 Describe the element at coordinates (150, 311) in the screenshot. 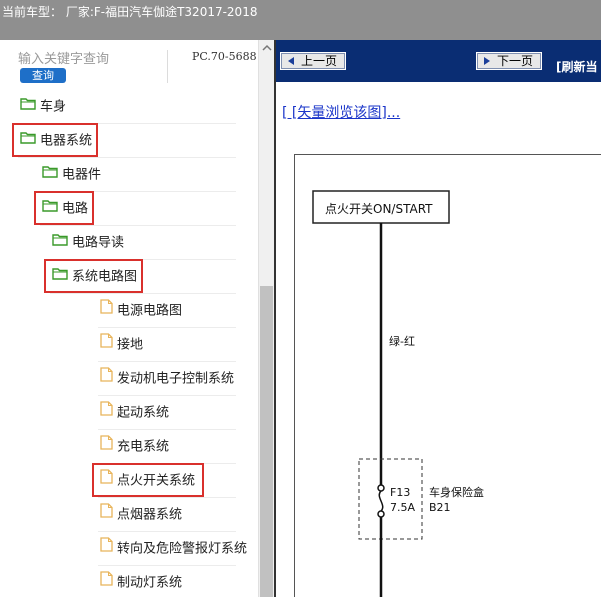

I see `tree-item-label: 电源电路图` at that location.